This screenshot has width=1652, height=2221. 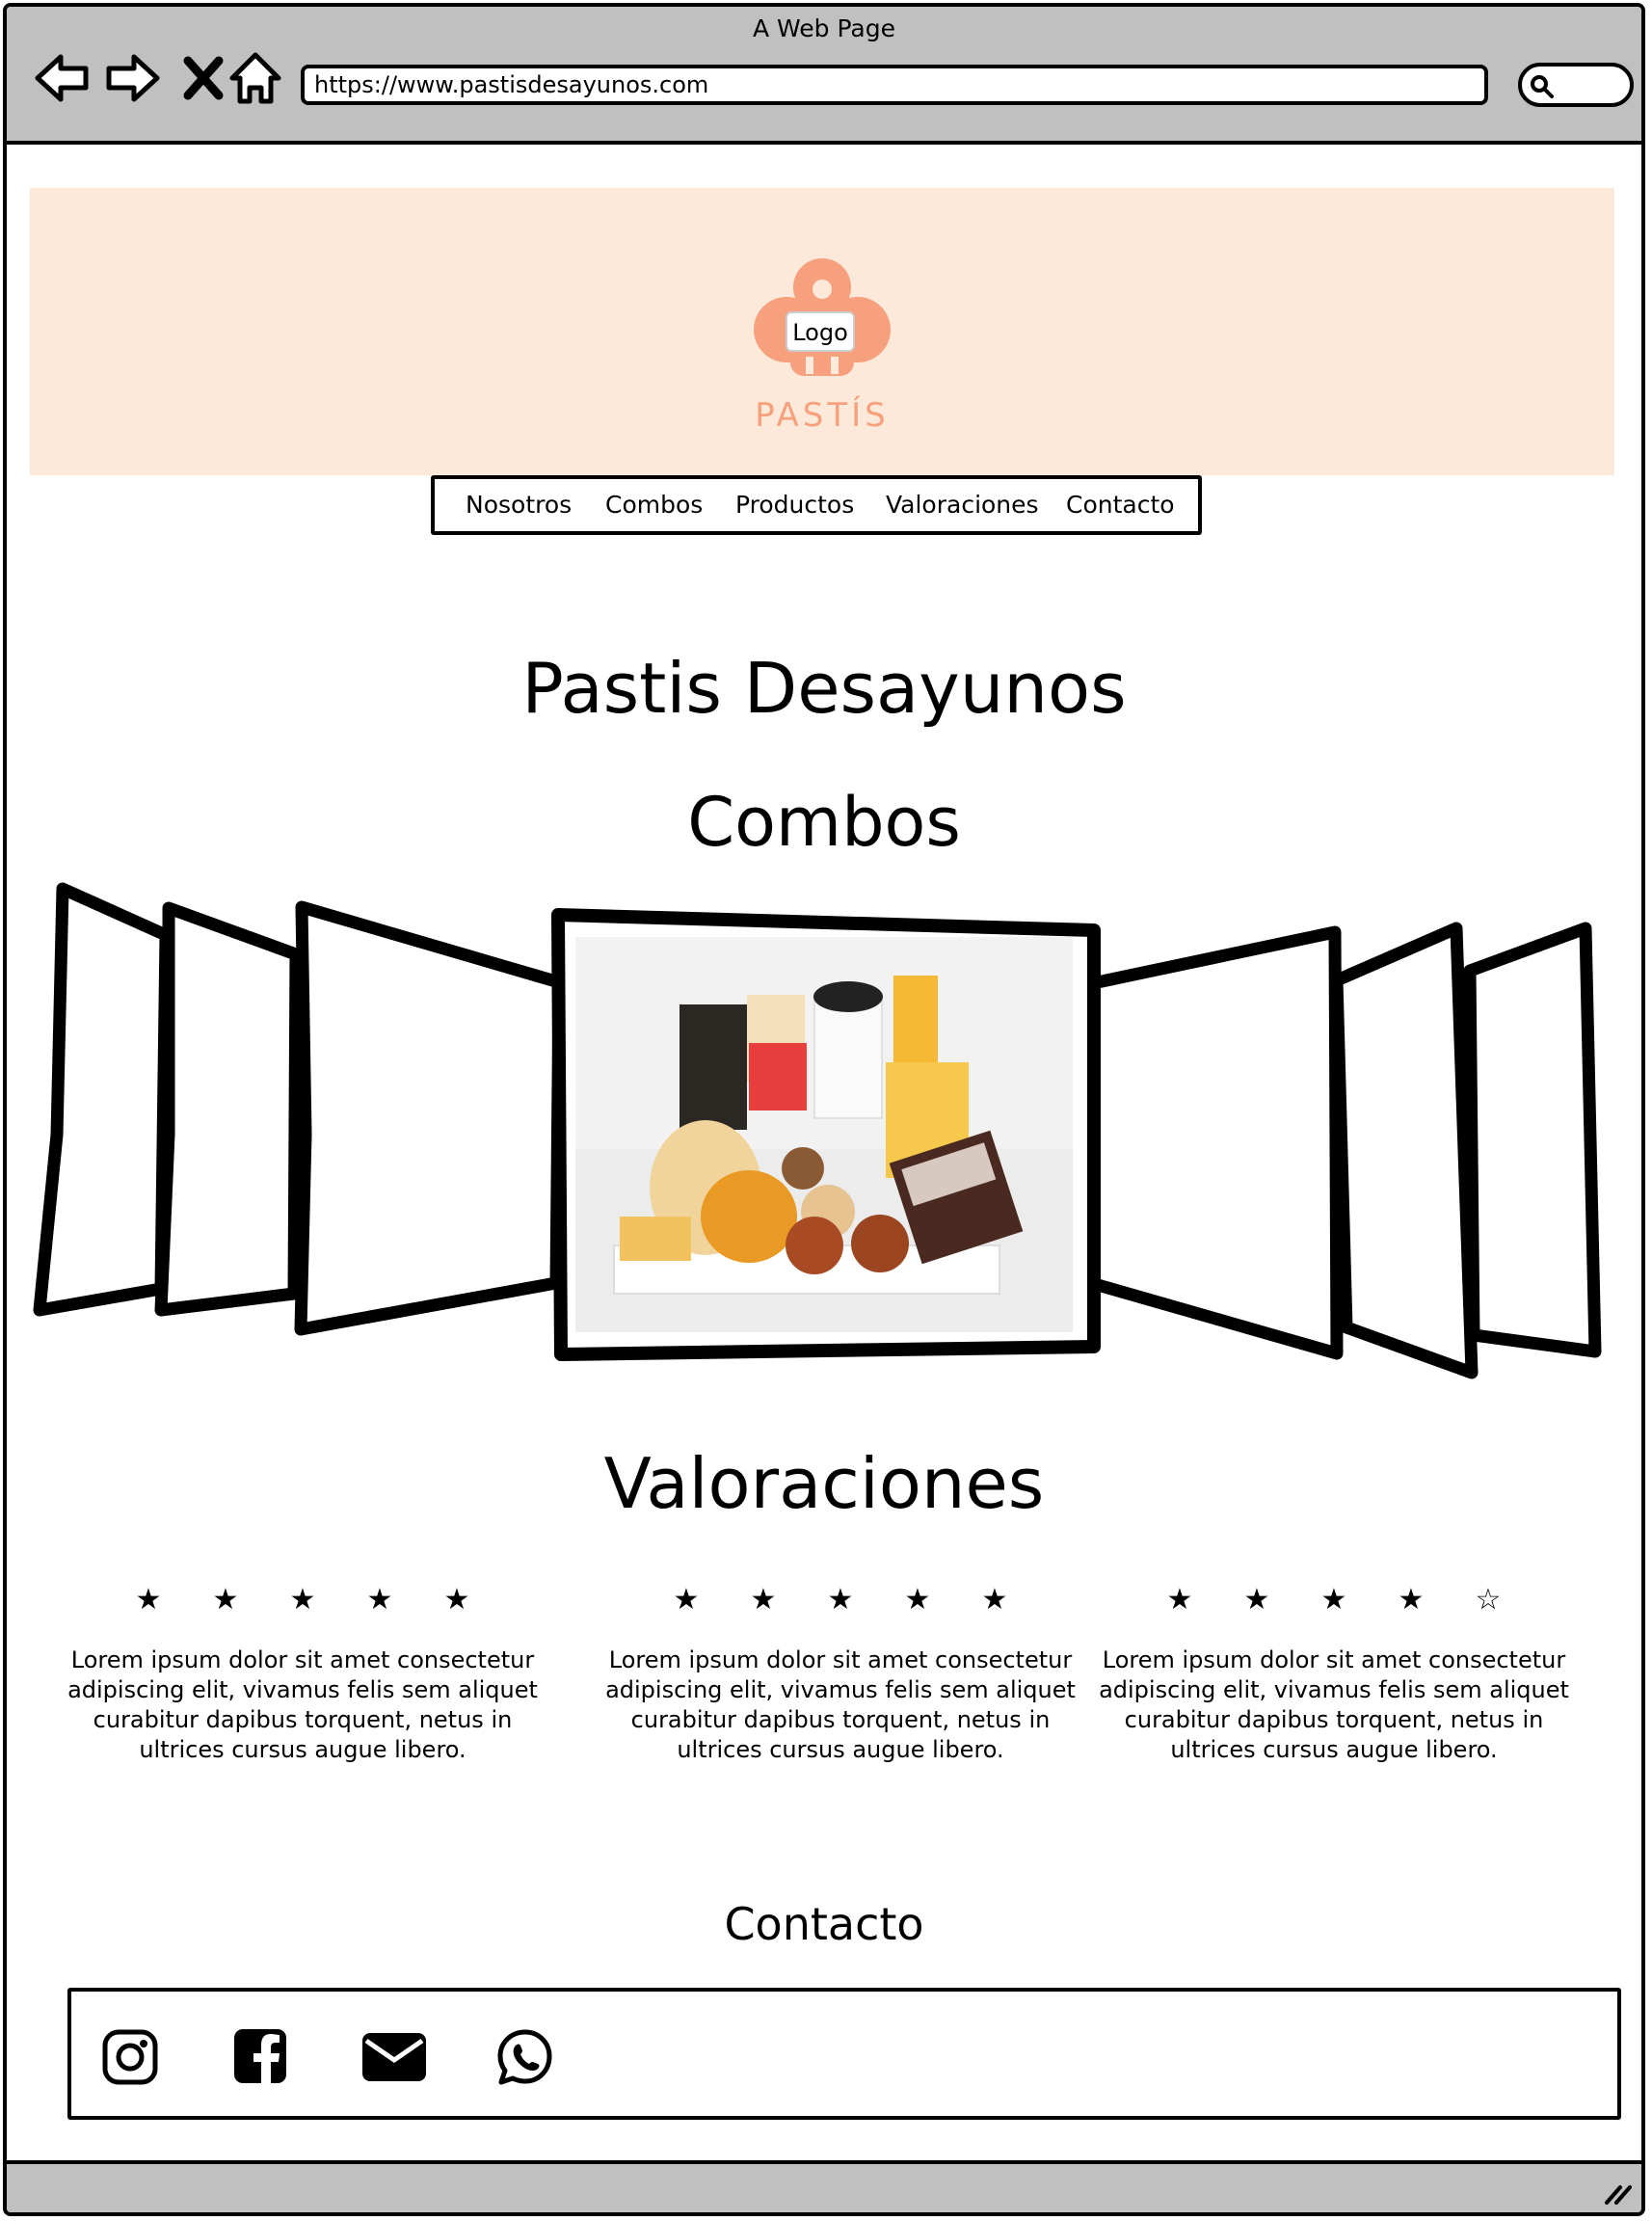 What do you see at coordinates (795, 505) in the screenshot?
I see `menu-item-productos: Productos` at bounding box center [795, 505].